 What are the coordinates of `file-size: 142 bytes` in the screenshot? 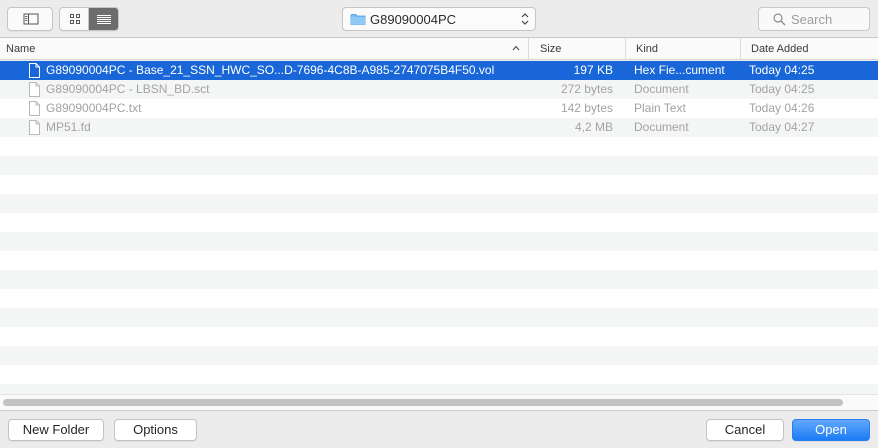 It's located at (586, 108).